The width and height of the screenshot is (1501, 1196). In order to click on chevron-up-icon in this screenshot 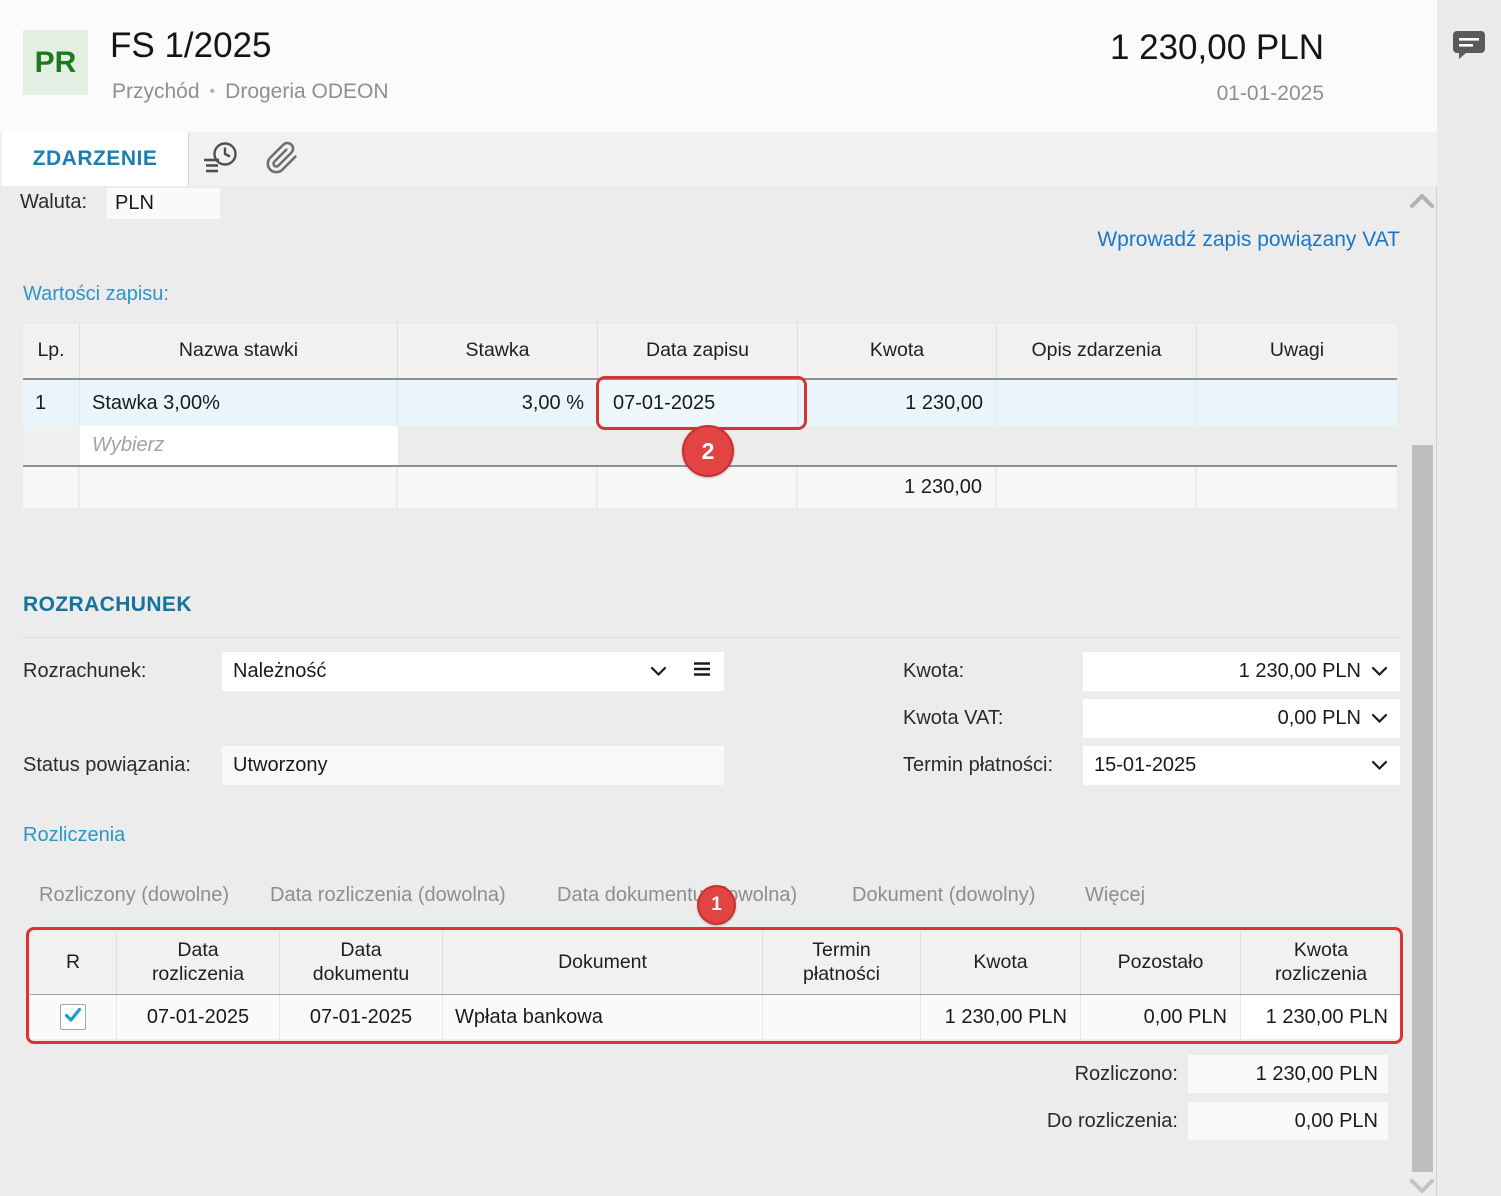, I will do `click(1422, 204)`.